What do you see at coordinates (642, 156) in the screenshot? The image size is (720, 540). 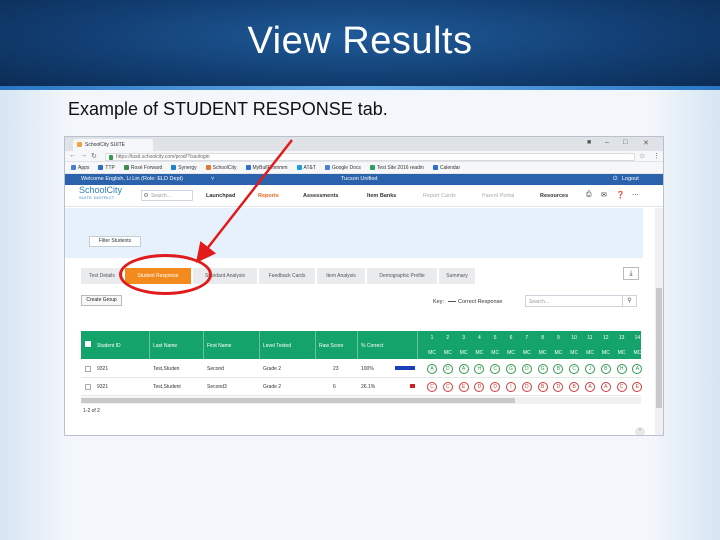 I see `bookmark-star-icon: ☆` at bounding box center [642, 156].